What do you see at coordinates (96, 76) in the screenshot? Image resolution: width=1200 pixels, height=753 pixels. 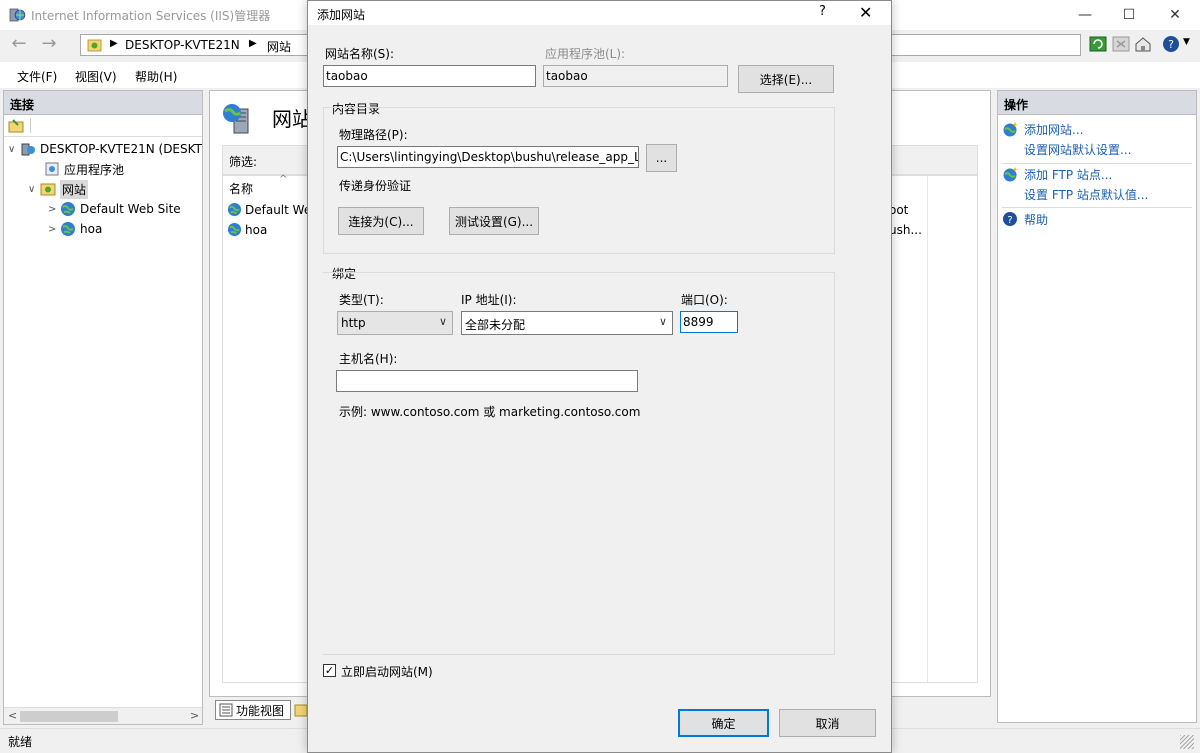 I see `menu-view: 视图(V)` at bounding box center [96, 76].